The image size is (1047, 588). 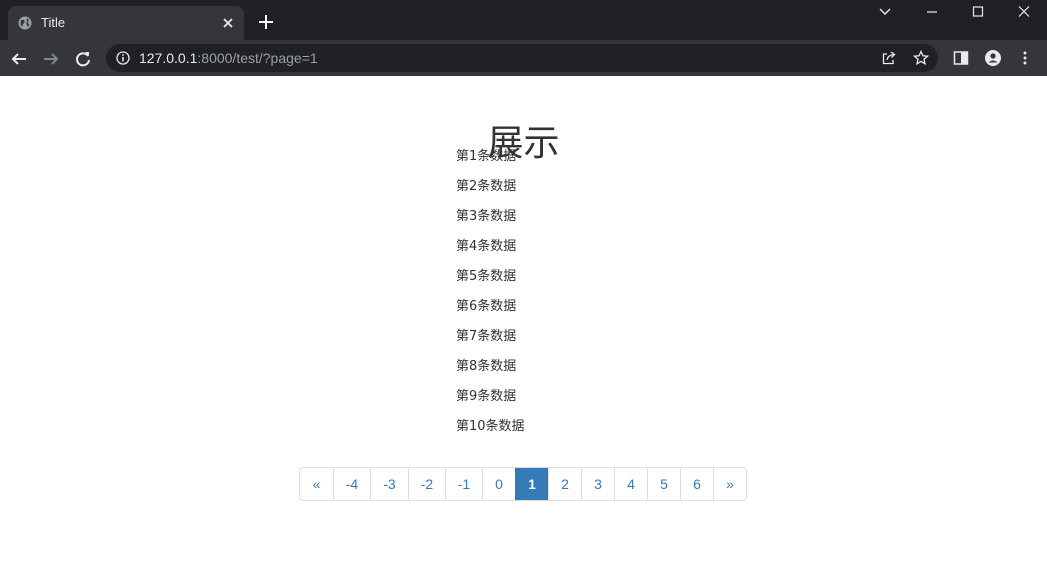 What do you see at coordinates (885, 12) in the screenshot?
I see `tab-search-chevron-down-icon` at bounding box center [885, 12].